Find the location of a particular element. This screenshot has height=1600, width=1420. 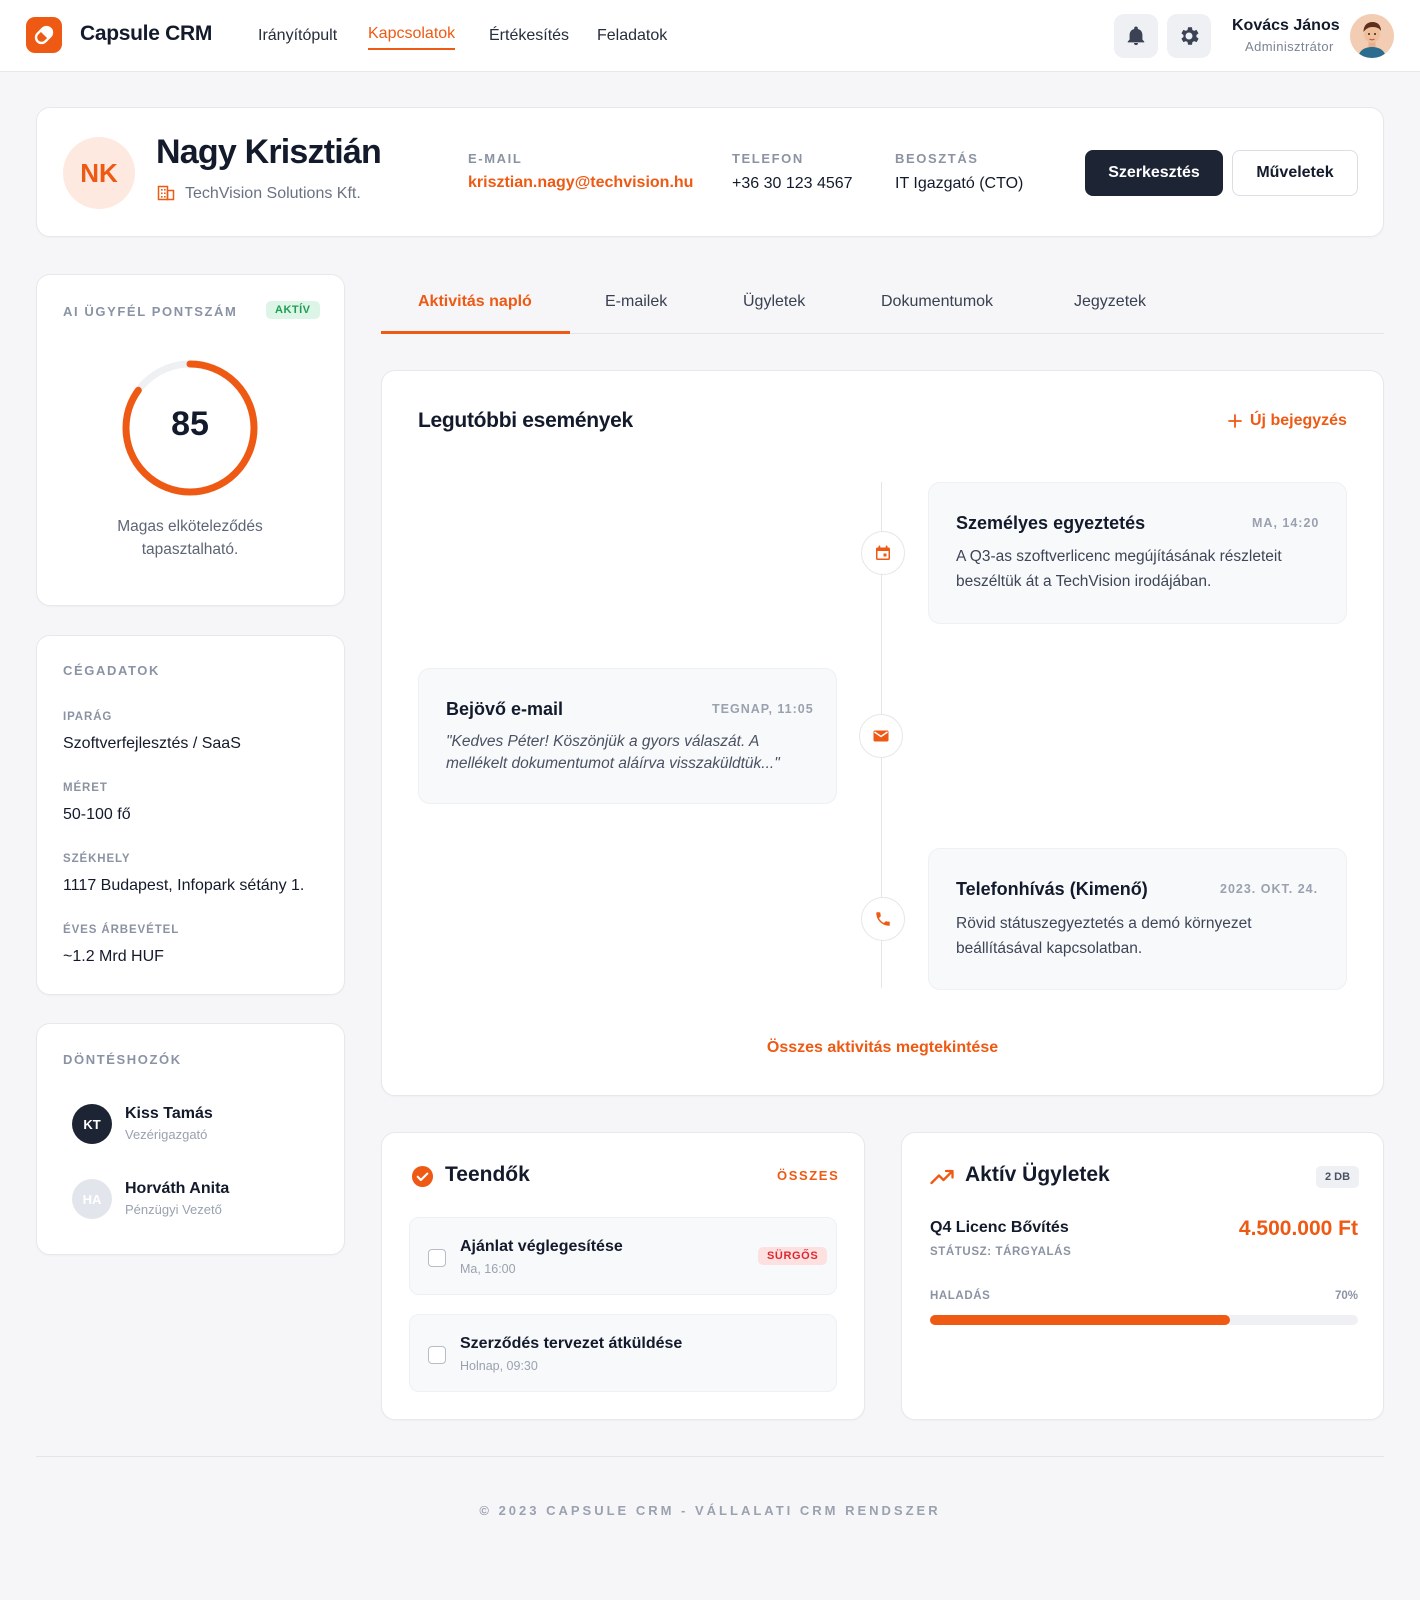

person-name: Kiss Tamás is located at coordinates (169, 1114).